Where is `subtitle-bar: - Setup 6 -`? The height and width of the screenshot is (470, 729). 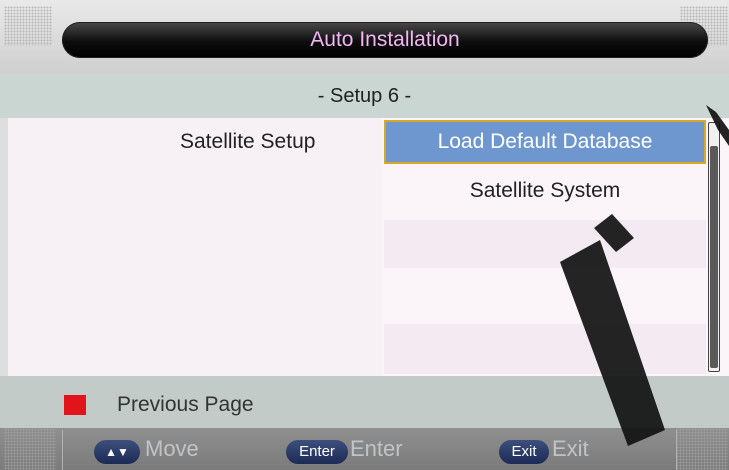 subtitle-bar: - Setup 6 - is located at coordinates (364, 96).